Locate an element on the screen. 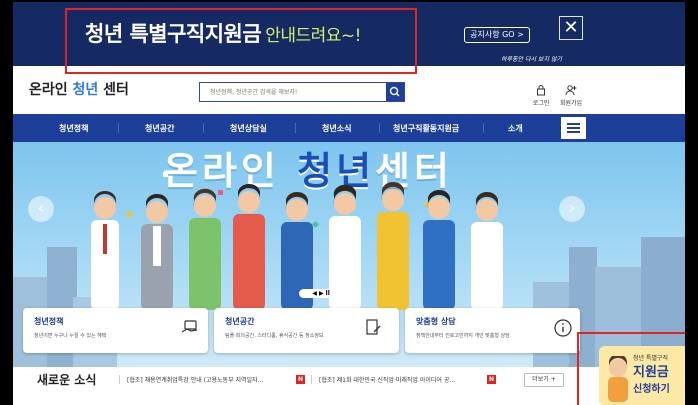 The image size is (698, 405). card-title: 청년정책 is located at coordinates (49, 321).